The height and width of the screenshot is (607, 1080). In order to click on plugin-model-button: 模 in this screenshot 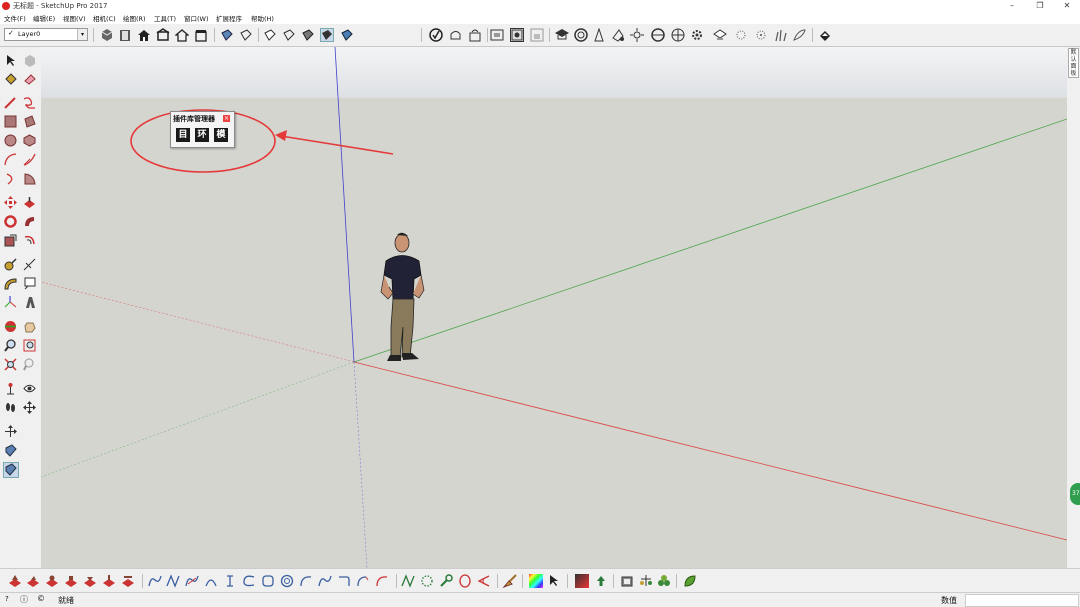, I will do `click(221, 135)`.